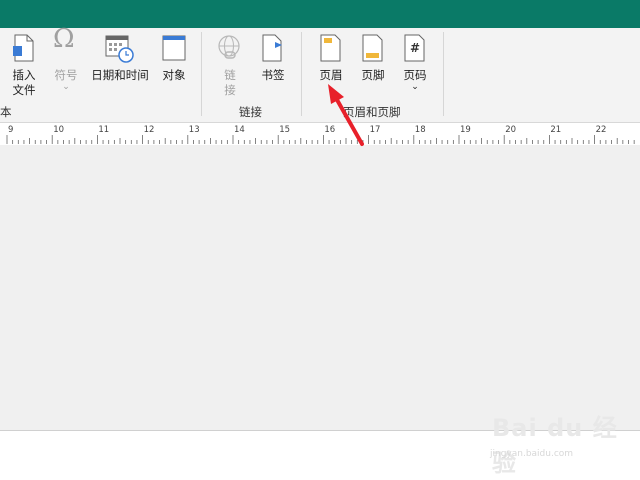 The height and width of the screenshot is (480, 640). Describe the element at coordinates (330, 130) in the screenshot. I see `ruler-label: 16` at that location.